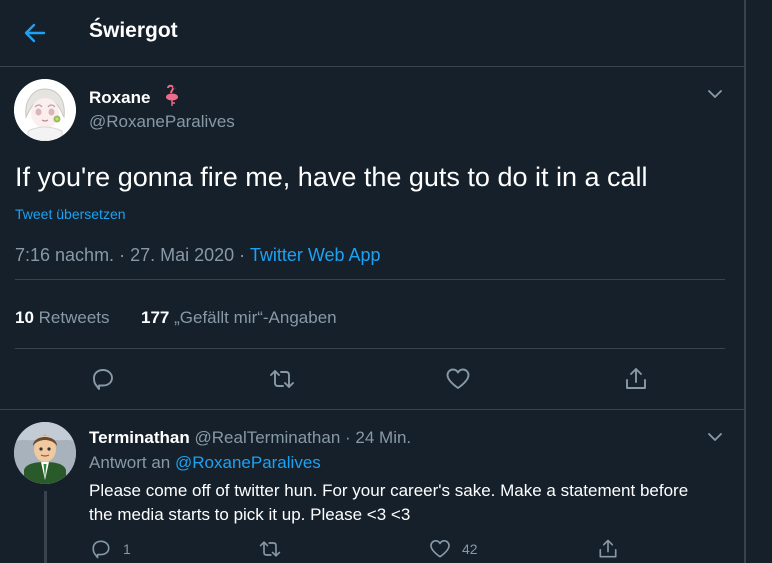  What do you see at coordinates (127, 549) in the screenshot?
I see `reply-count: 1` at bounding box center [127, 549].